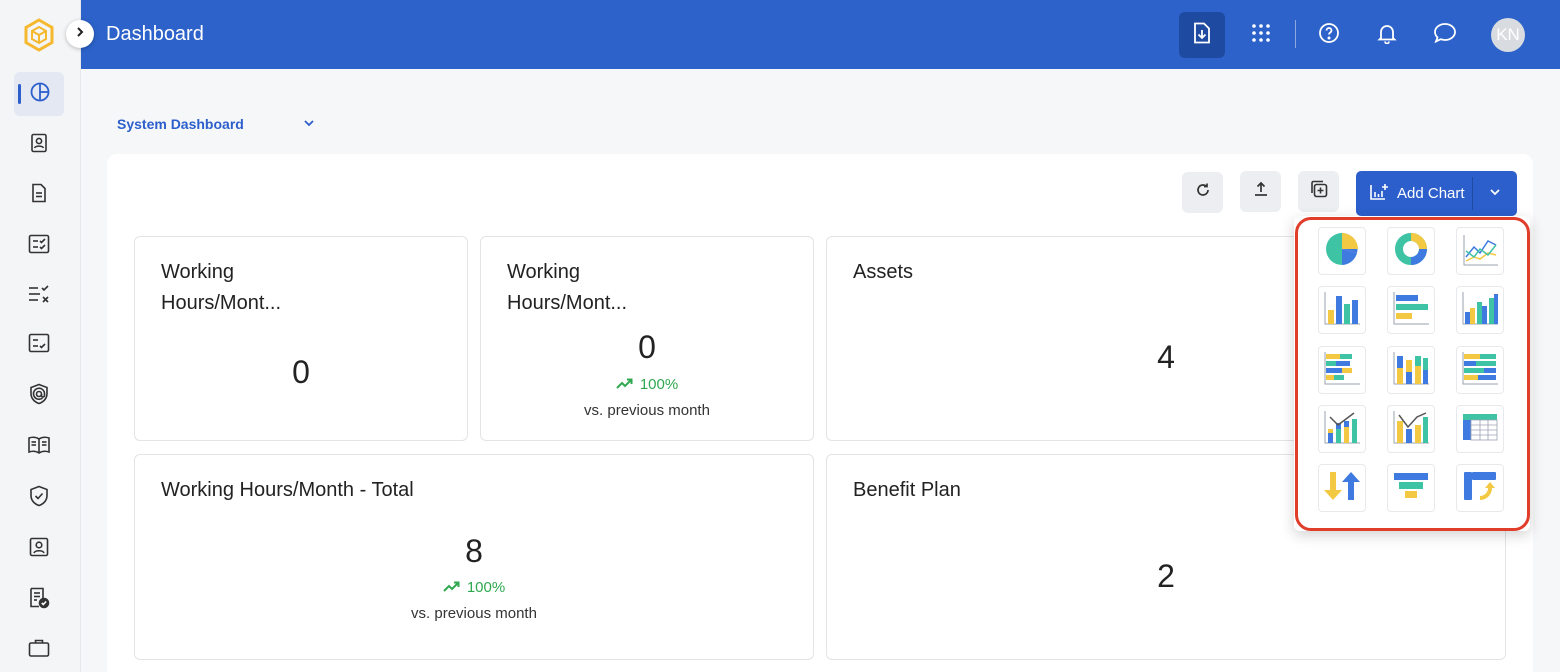  I want to click on sidebar-item-checklist, so click(39, 246).